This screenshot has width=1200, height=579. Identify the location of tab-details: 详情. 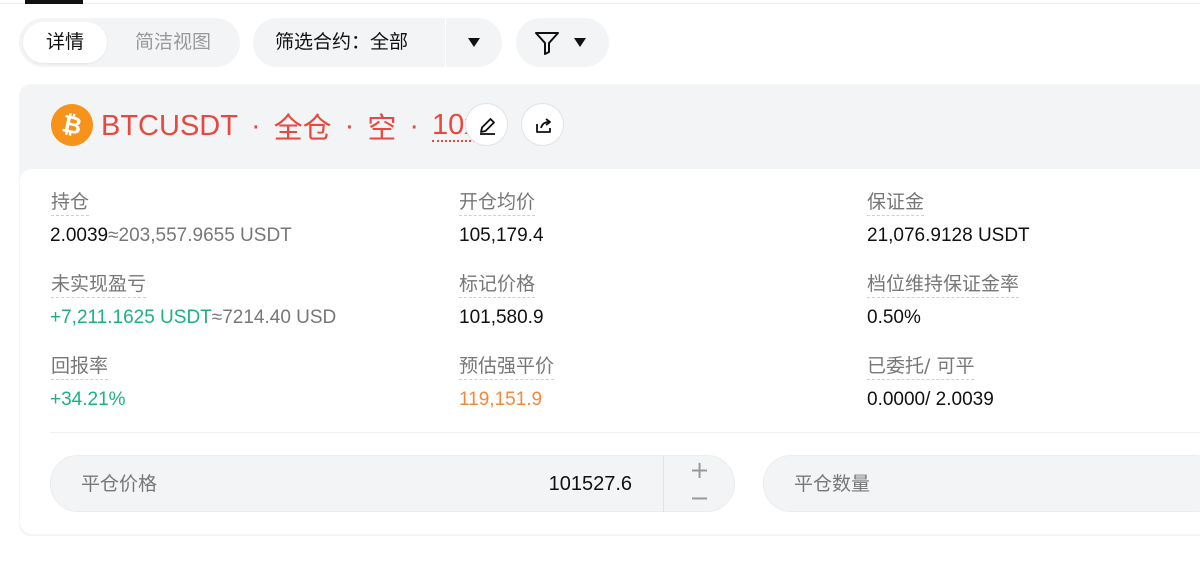
(65, 42).